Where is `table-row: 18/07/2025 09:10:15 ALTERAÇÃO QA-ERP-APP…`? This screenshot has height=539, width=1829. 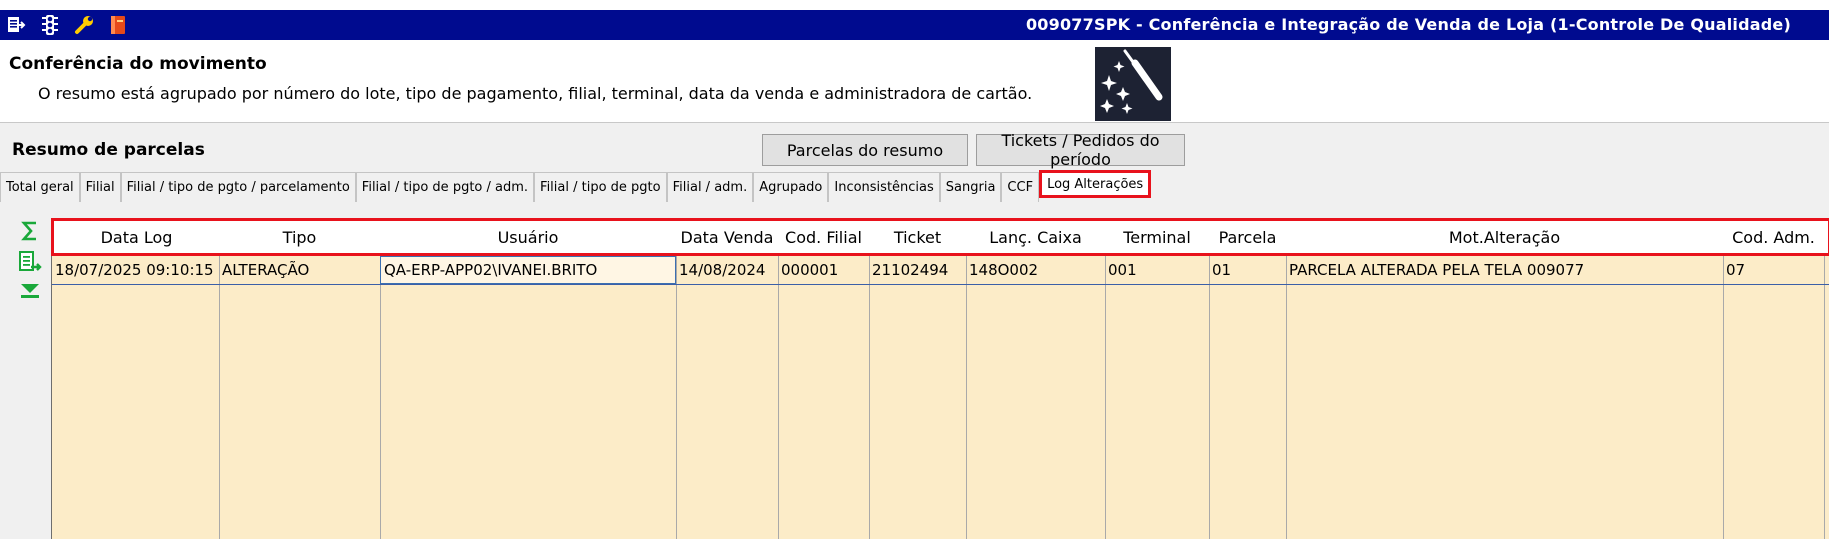 table-row: 18/07/2025 09:10:15 ALTERAÇÃO QA-ERP-APP… is located at coordinates (940, 270).